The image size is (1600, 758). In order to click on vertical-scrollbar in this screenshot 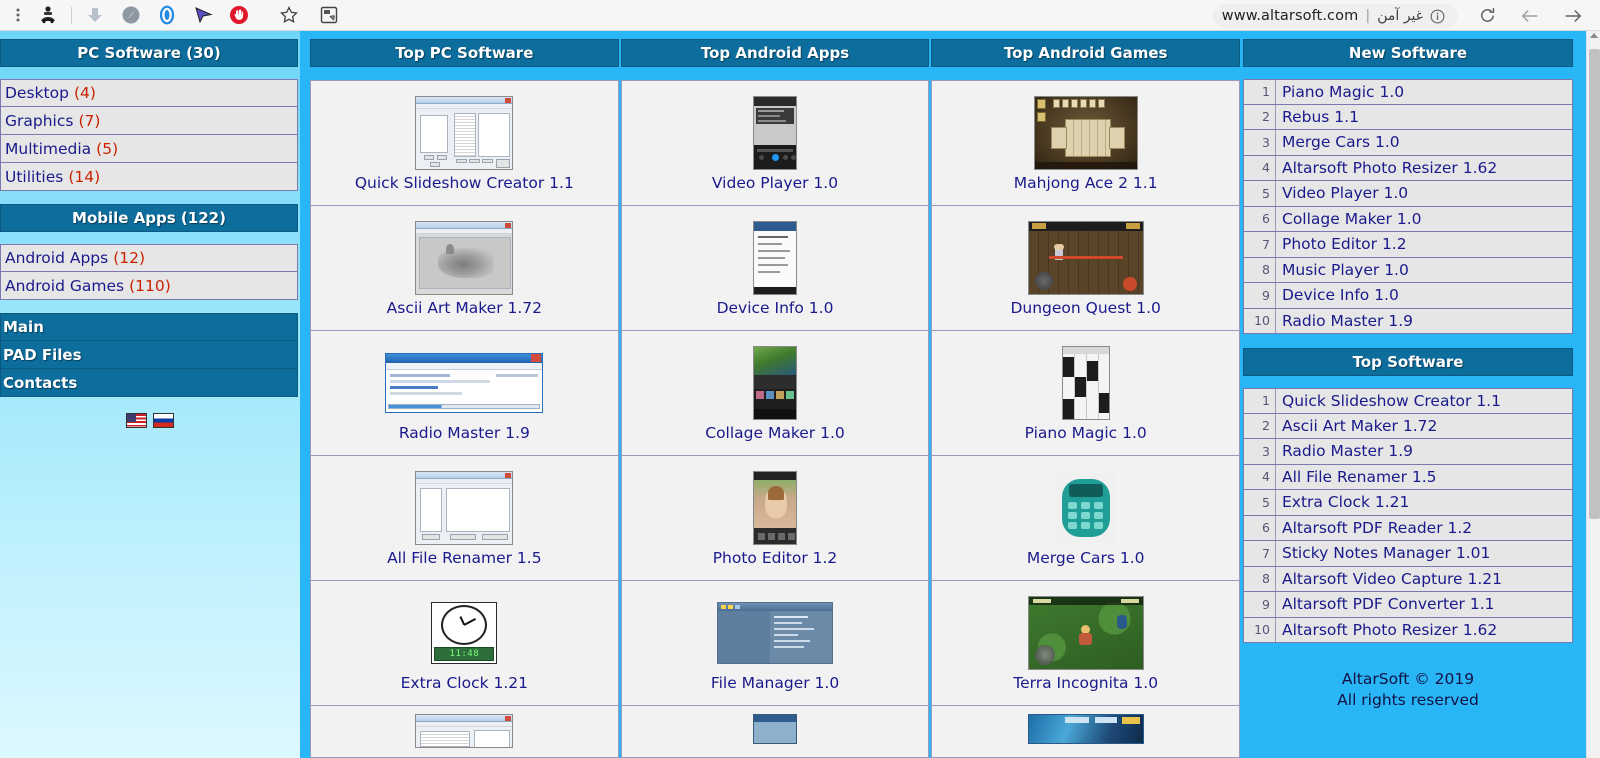, I will do `click(1593, 394)`.